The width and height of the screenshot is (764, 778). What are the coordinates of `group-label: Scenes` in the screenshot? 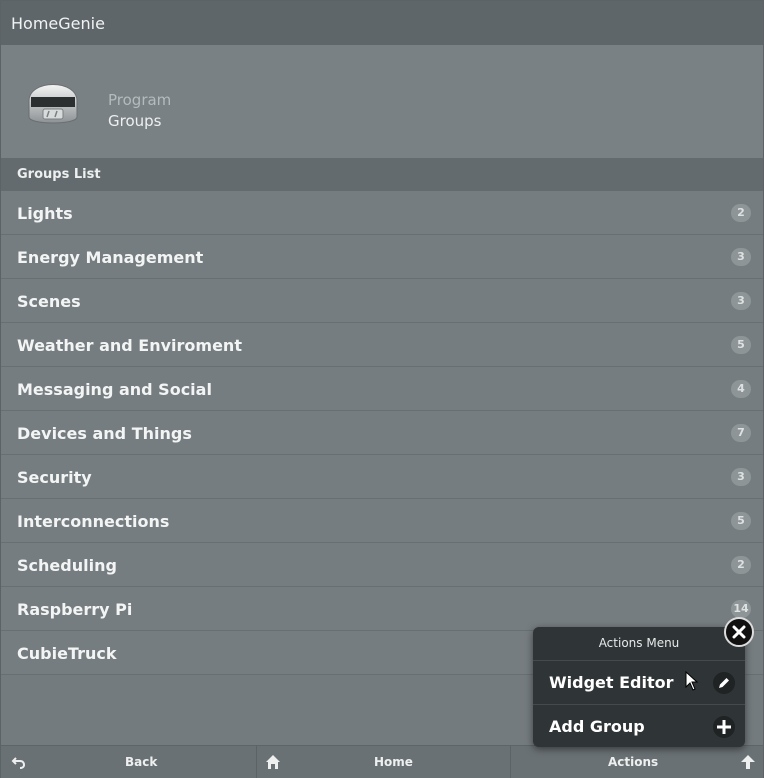 It's located at (49, 301).